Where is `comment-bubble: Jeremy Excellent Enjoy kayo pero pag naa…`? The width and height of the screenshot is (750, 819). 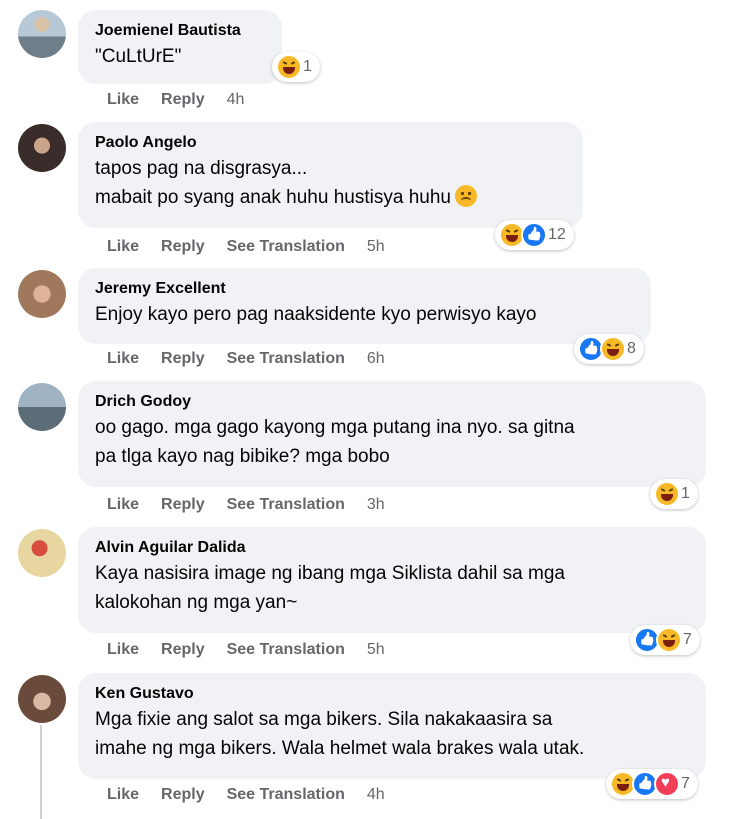
comment-bubble: Jeremy Excellent Enjoy kayo pero pag naa… is located at coordinates (364, 306).